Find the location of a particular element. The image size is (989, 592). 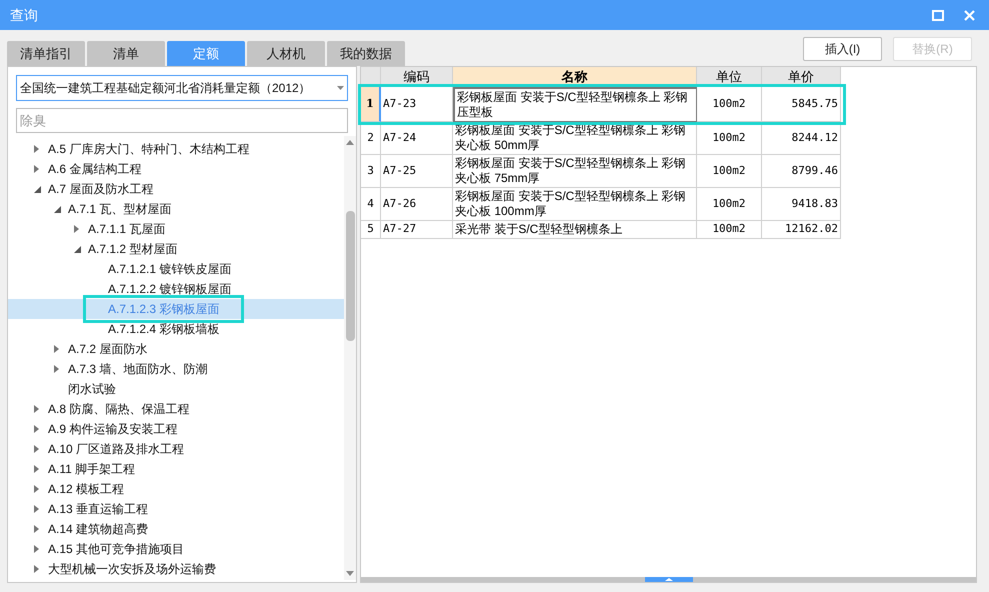

scroll-thumb is located at coordinates (350, 276).